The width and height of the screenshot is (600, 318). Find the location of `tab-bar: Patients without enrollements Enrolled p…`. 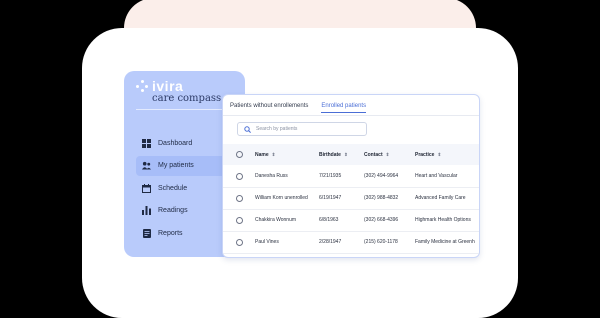

tab-bar: Patients without enrollements Enrolled p… is located at coordinates (298, 108).